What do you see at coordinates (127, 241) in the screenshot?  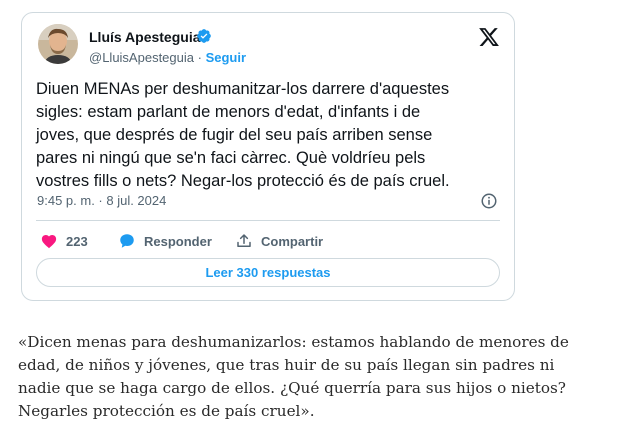 I see `reply-bubble-icon` at bounding box center [127, 241].